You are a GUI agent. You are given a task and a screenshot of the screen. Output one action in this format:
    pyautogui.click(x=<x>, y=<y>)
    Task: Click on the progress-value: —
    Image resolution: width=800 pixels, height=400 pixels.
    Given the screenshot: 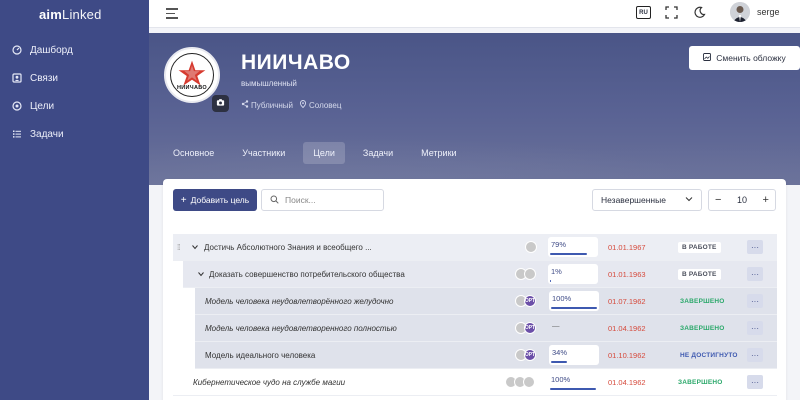 What is the action you would take?
    pyautogui.click(x=556, y=325)
    